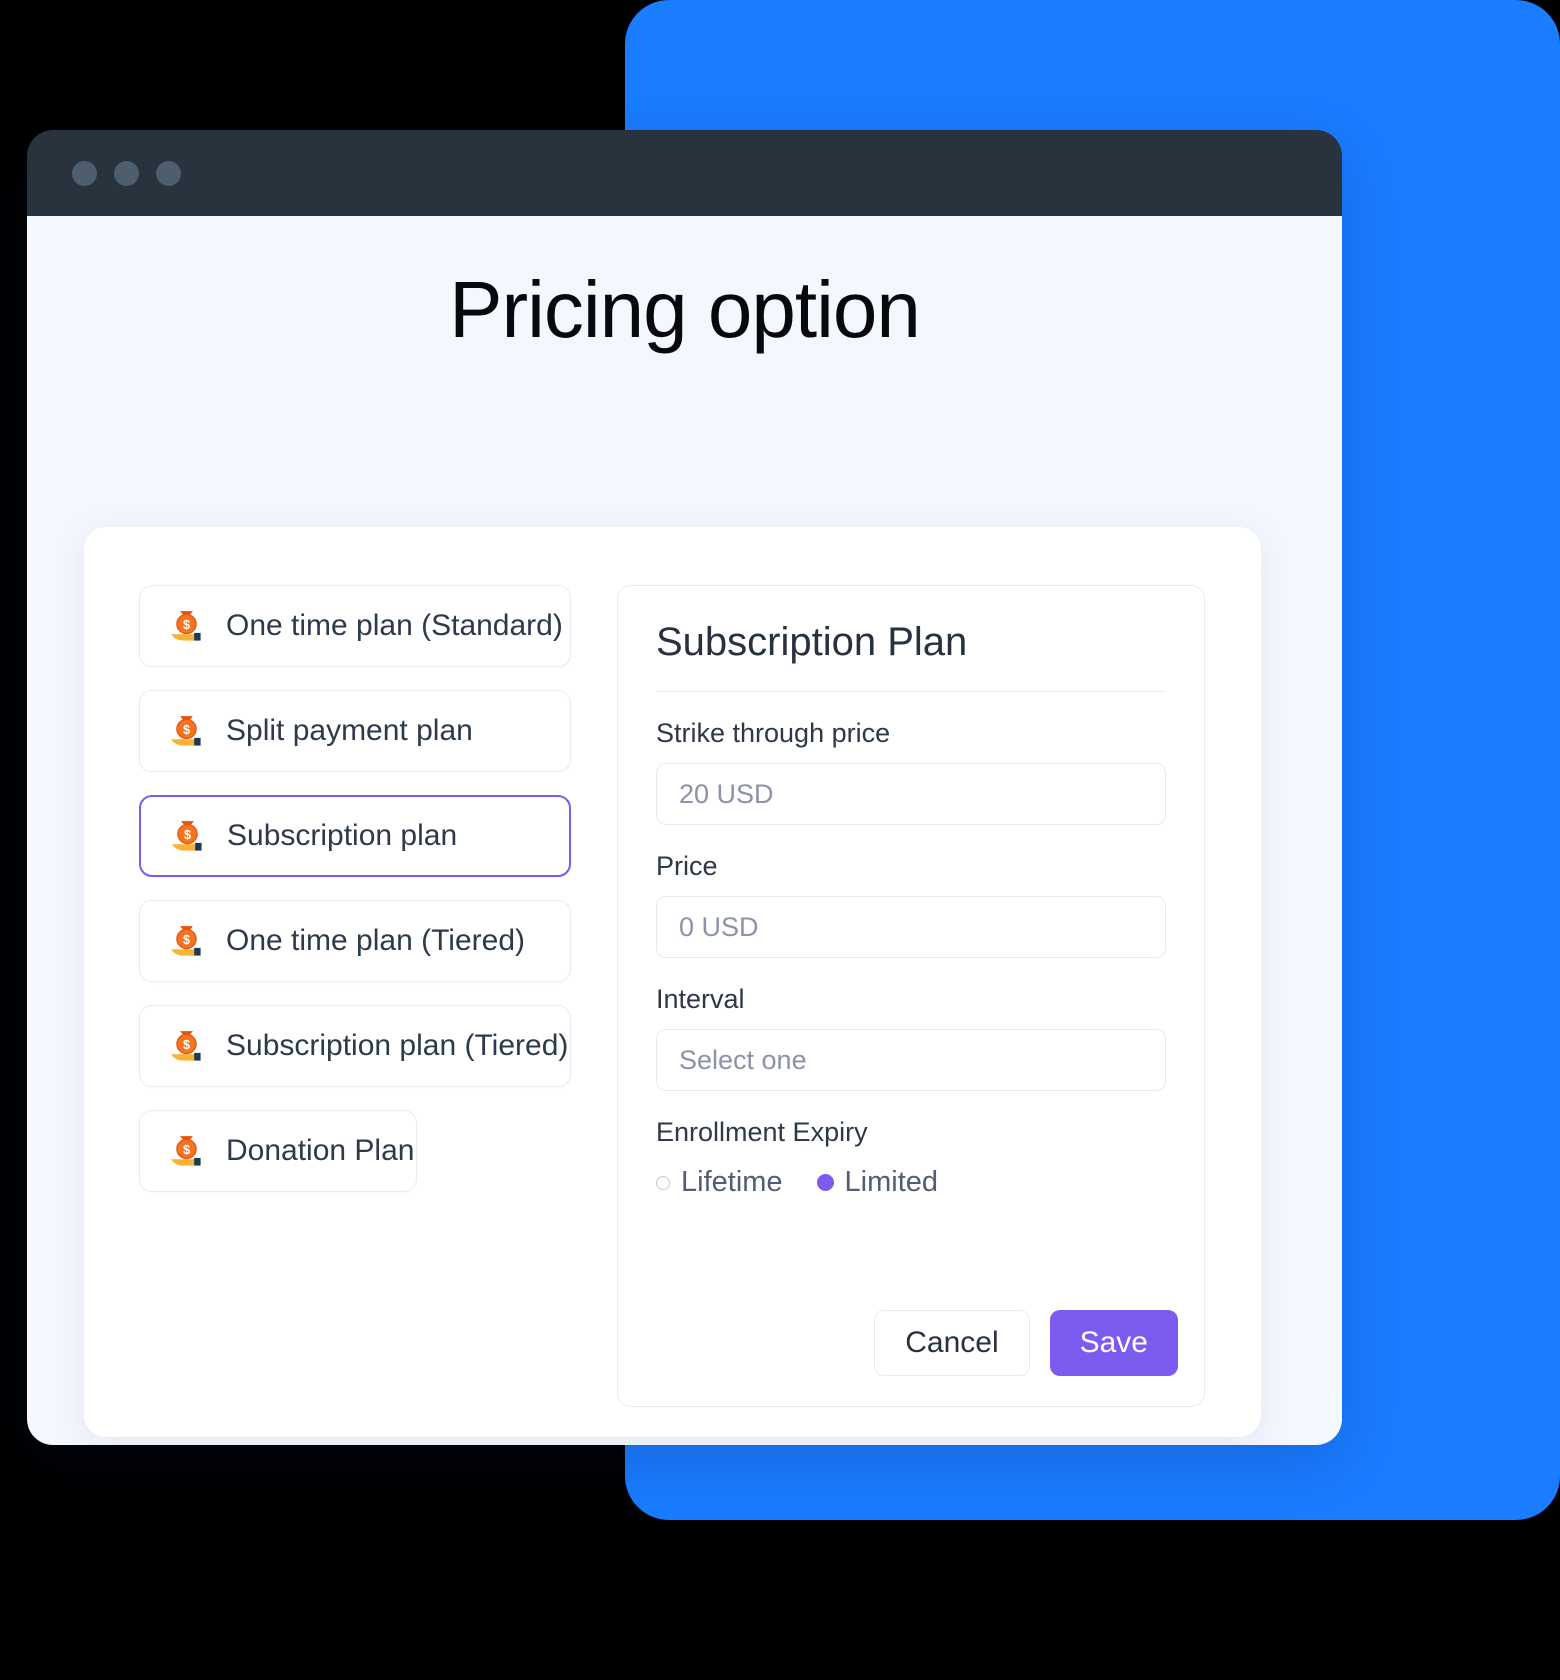 The image size is (1560, 1680). What do you see at coordinates (394, 625) in the screenshot?
I see `plan-item-label: One time plan (Standard)` at bounding box center [394, 625].